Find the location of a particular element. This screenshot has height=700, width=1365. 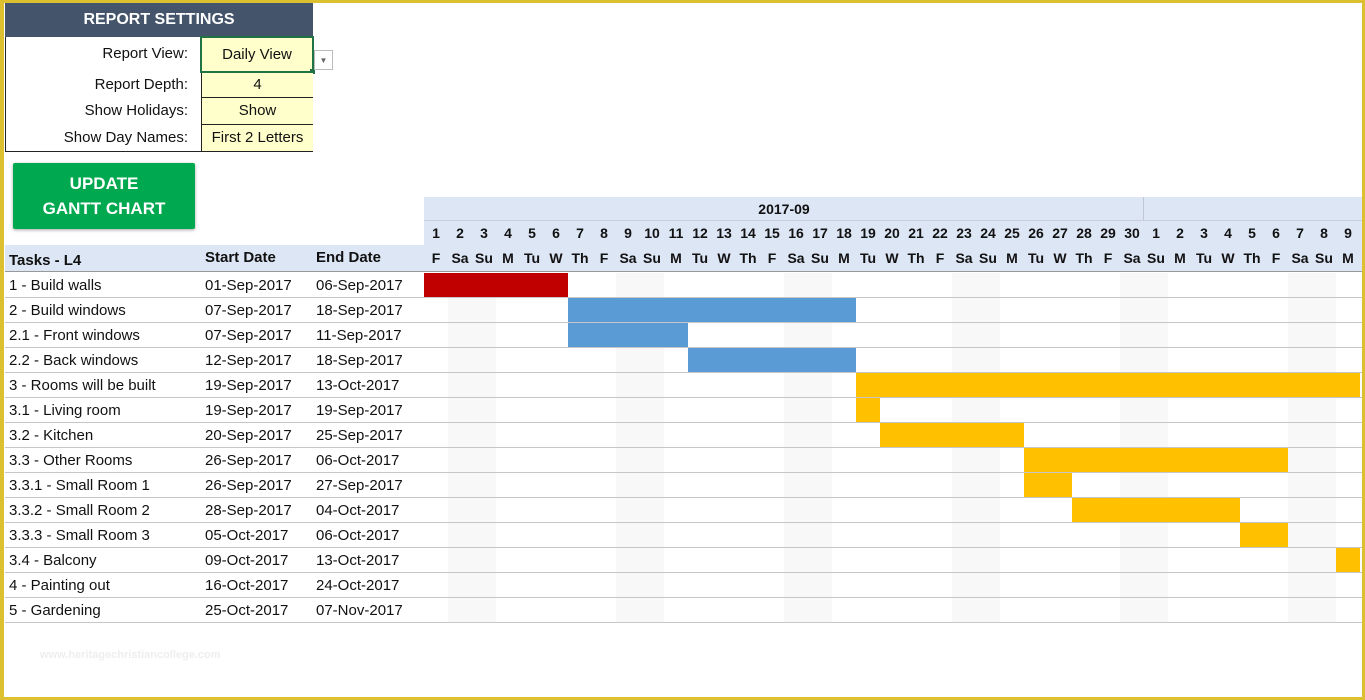

day-number: 23 is located at coordinates (964, 233).